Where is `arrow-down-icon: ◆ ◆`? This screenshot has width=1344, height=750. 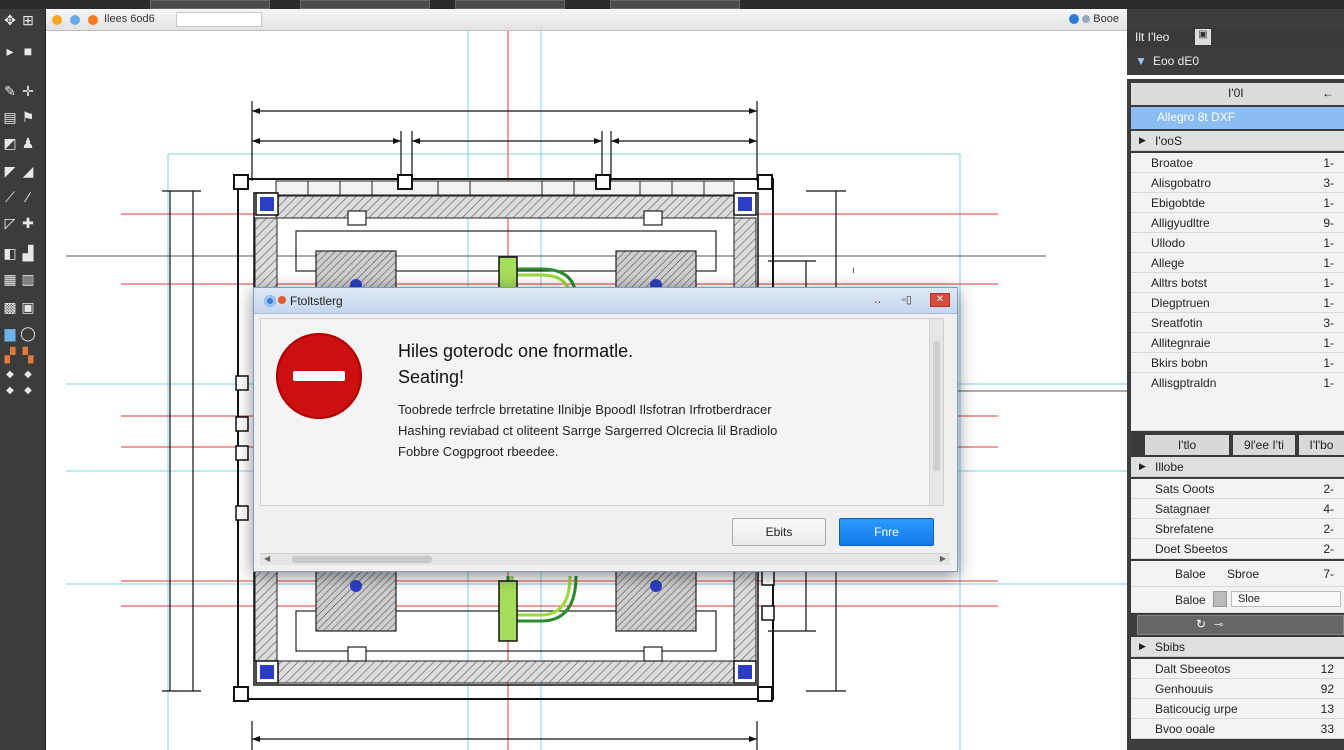
arrow-down-icon: ◆ ◆ is located at coordinates (10, 381).